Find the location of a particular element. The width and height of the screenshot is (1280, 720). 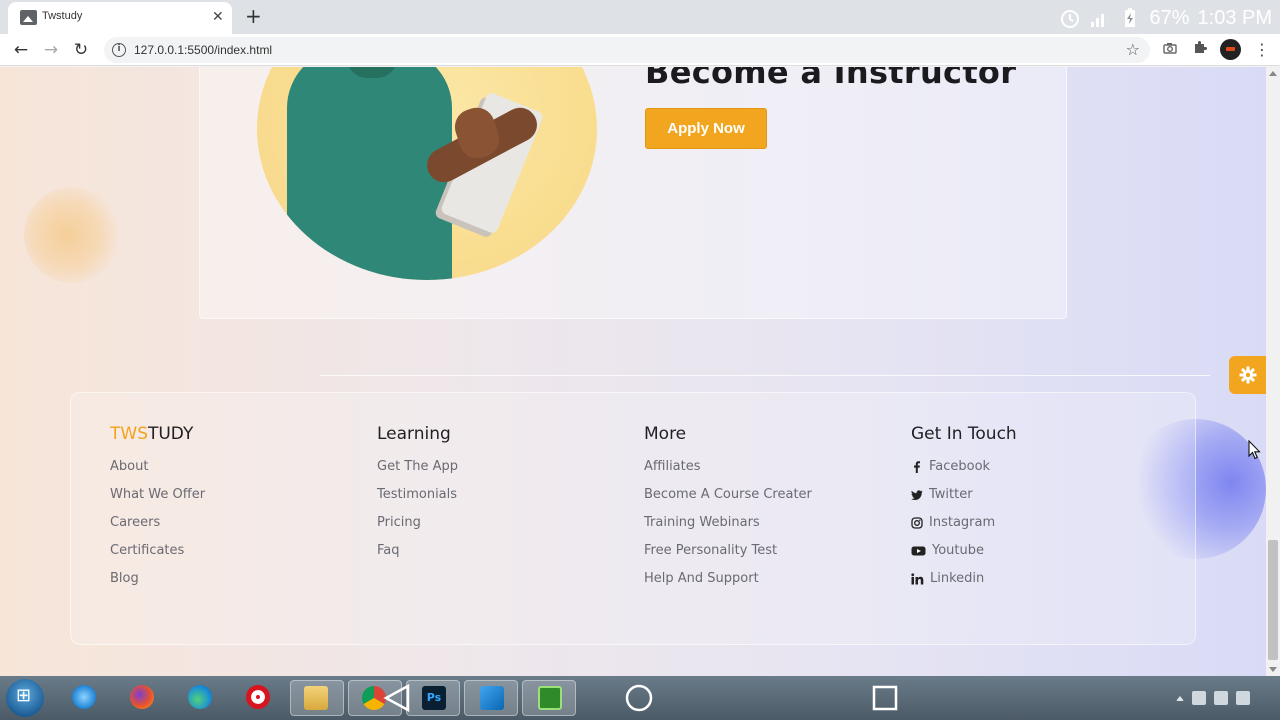

internet-explorer-icon is located at coordinates (84, 697).